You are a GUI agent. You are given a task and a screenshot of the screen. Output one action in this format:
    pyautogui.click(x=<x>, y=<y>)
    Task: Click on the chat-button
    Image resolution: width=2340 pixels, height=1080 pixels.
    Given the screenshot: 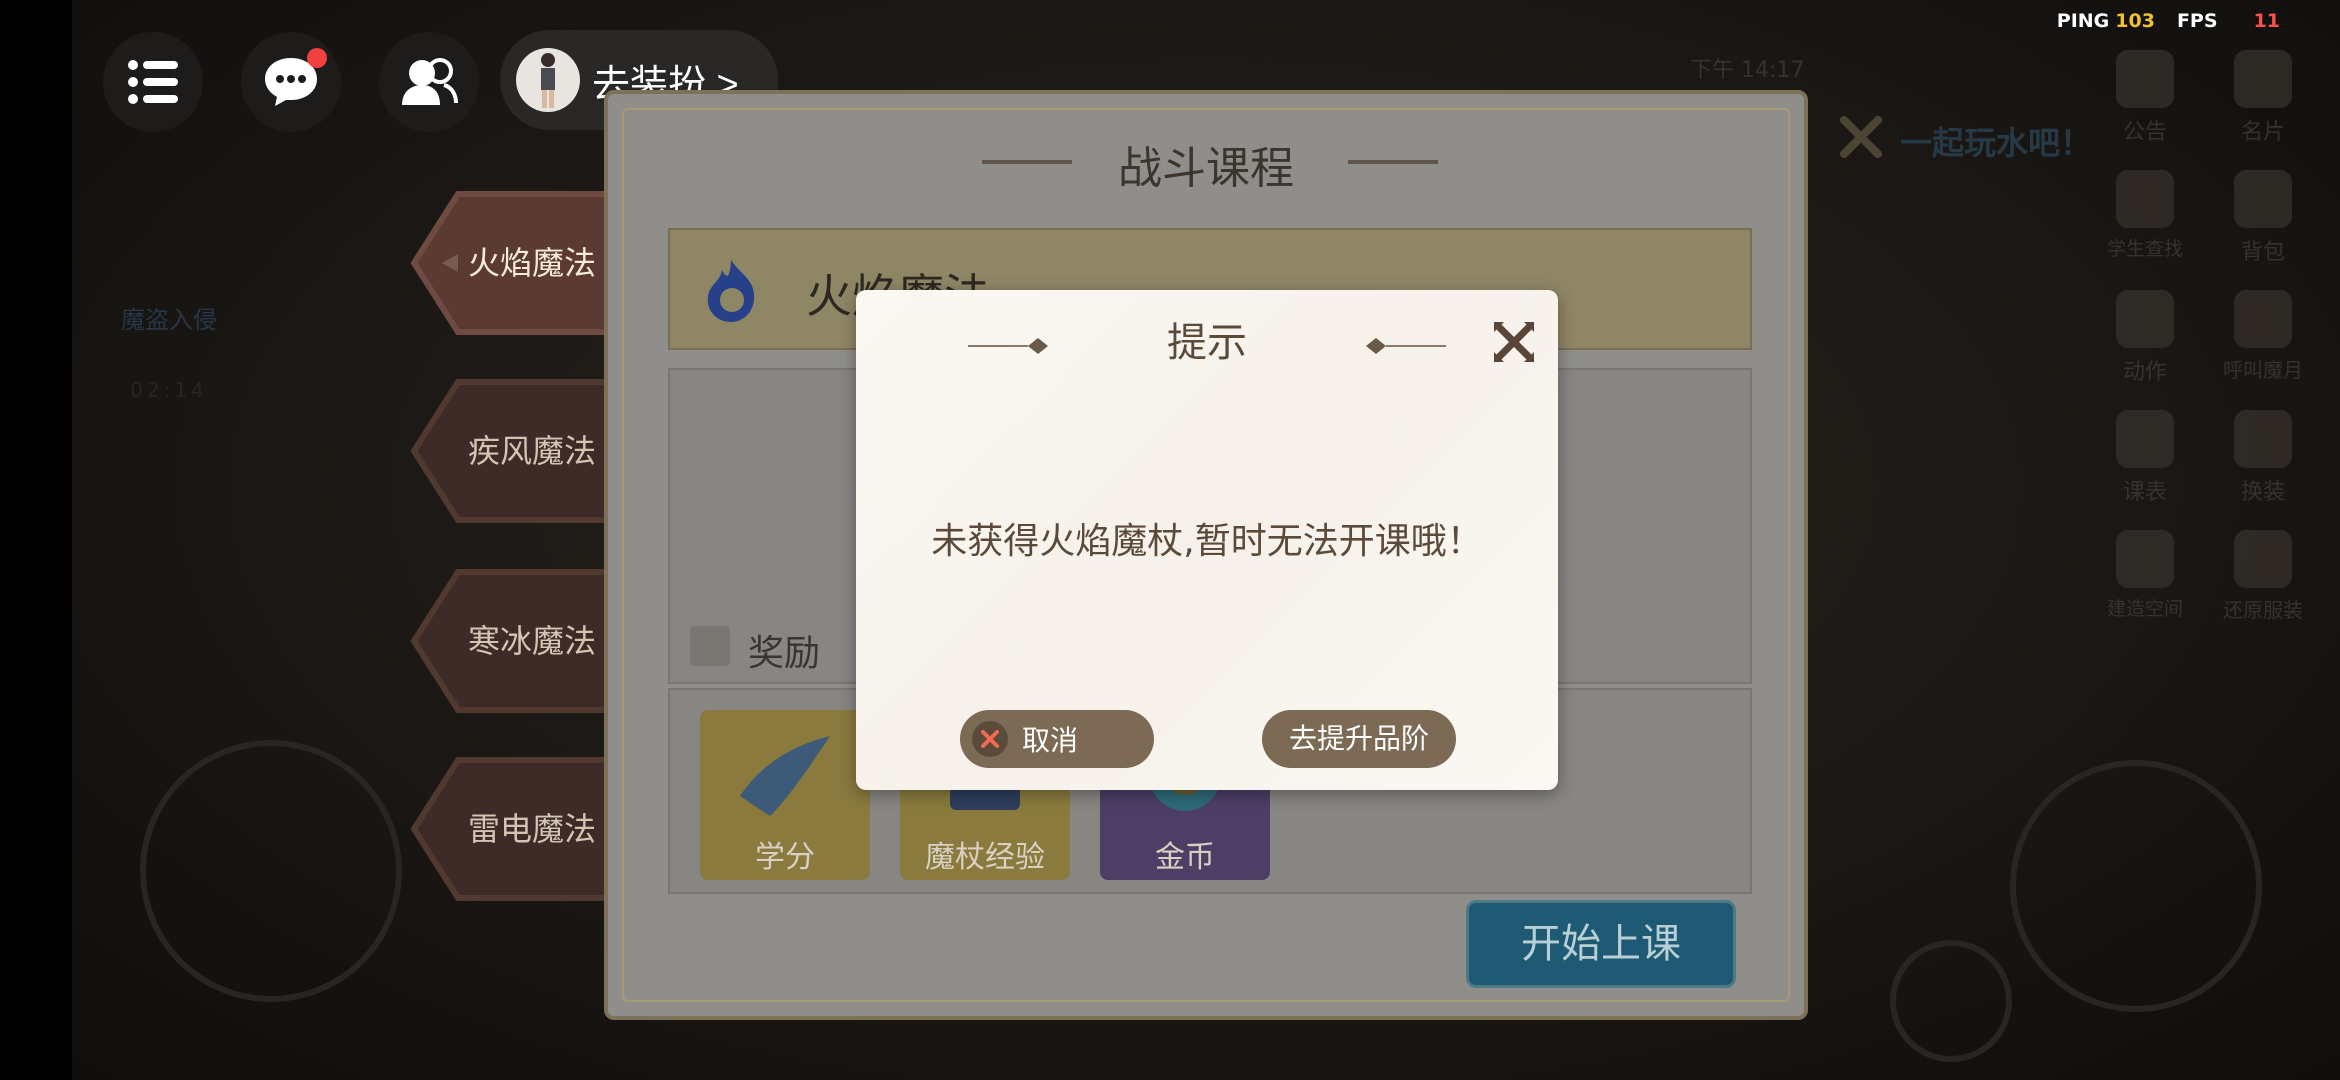 What is the action you would take?
    pyautogui.click(x=291, y=82)
    